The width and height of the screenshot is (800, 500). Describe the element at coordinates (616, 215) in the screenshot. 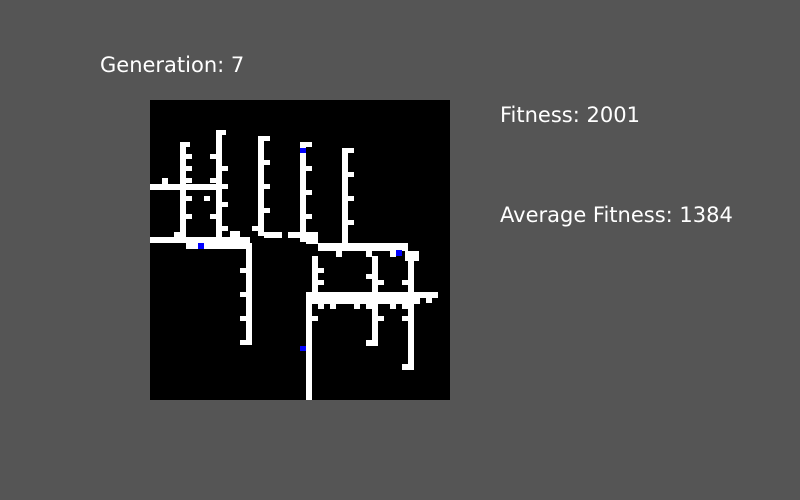

I see `average-fitness-label: Average Fitness: 1384` at that location.